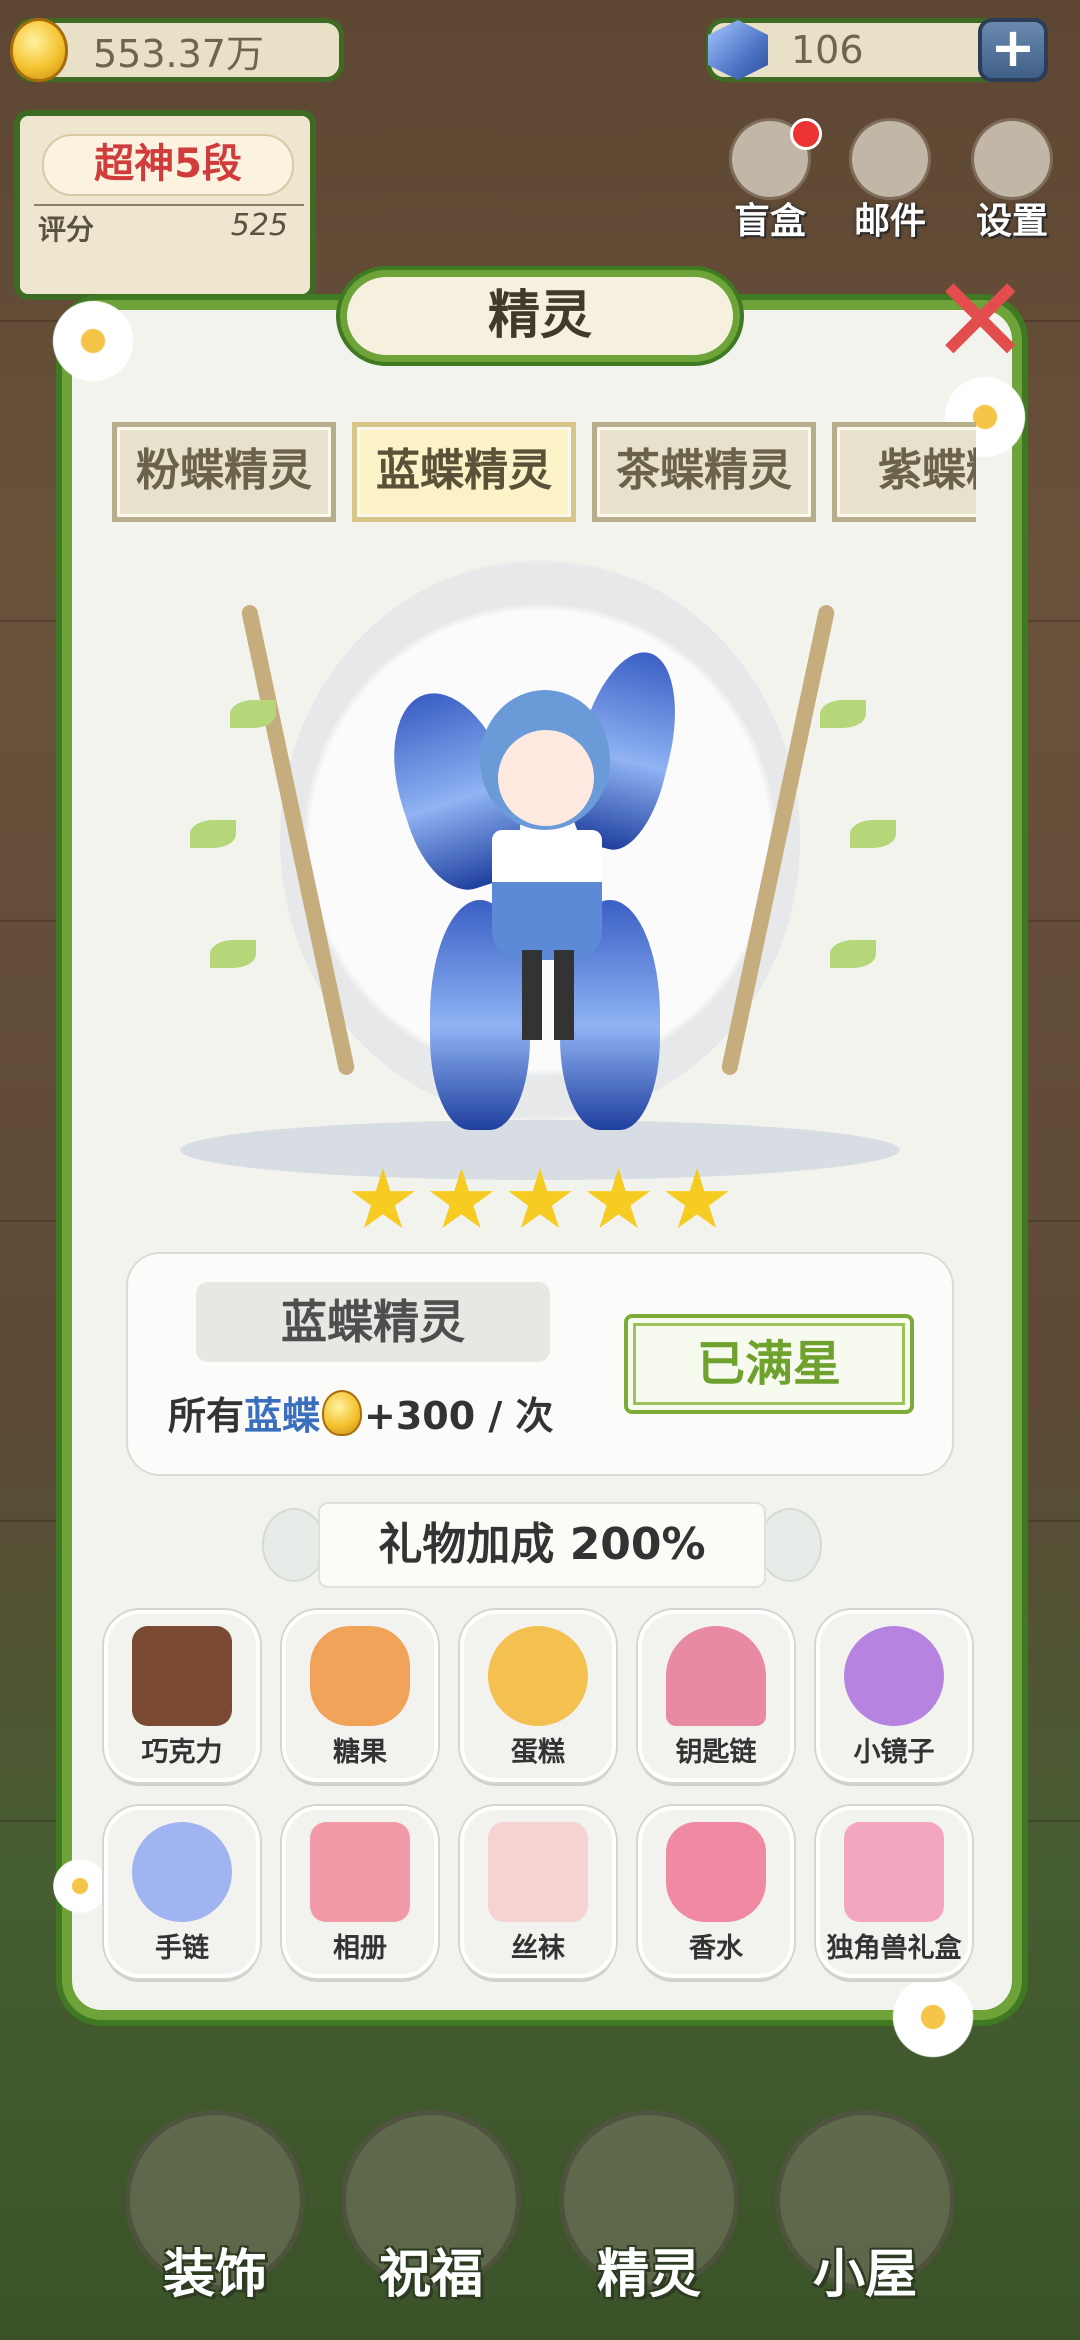 Image resolution: width=1080 pixels, height=2340 pixels. Describe the element at coordinates (827, 50) in the screenshot. I see `gem-amount: 106` at that location.